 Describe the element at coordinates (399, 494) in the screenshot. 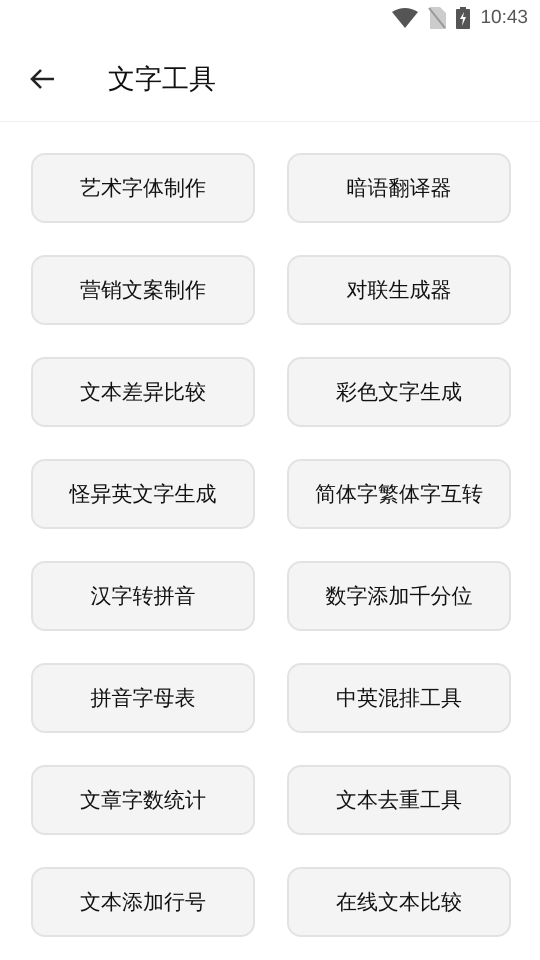

I see `tool-button: 简体字繁体字互转` at that location.